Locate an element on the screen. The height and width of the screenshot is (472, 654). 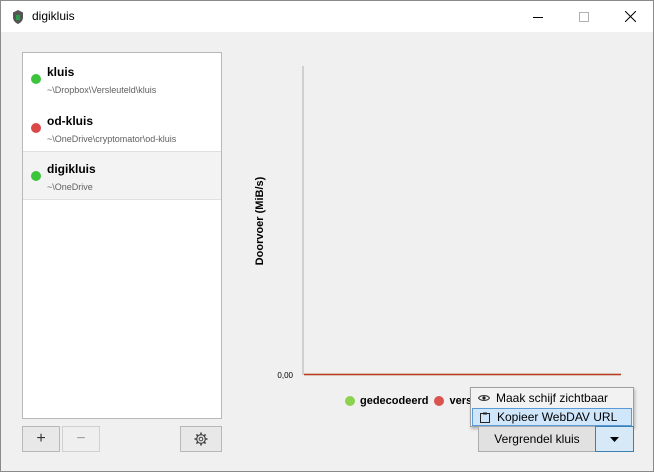
legend-dot-encrypted is located at coordinates (439, 401).